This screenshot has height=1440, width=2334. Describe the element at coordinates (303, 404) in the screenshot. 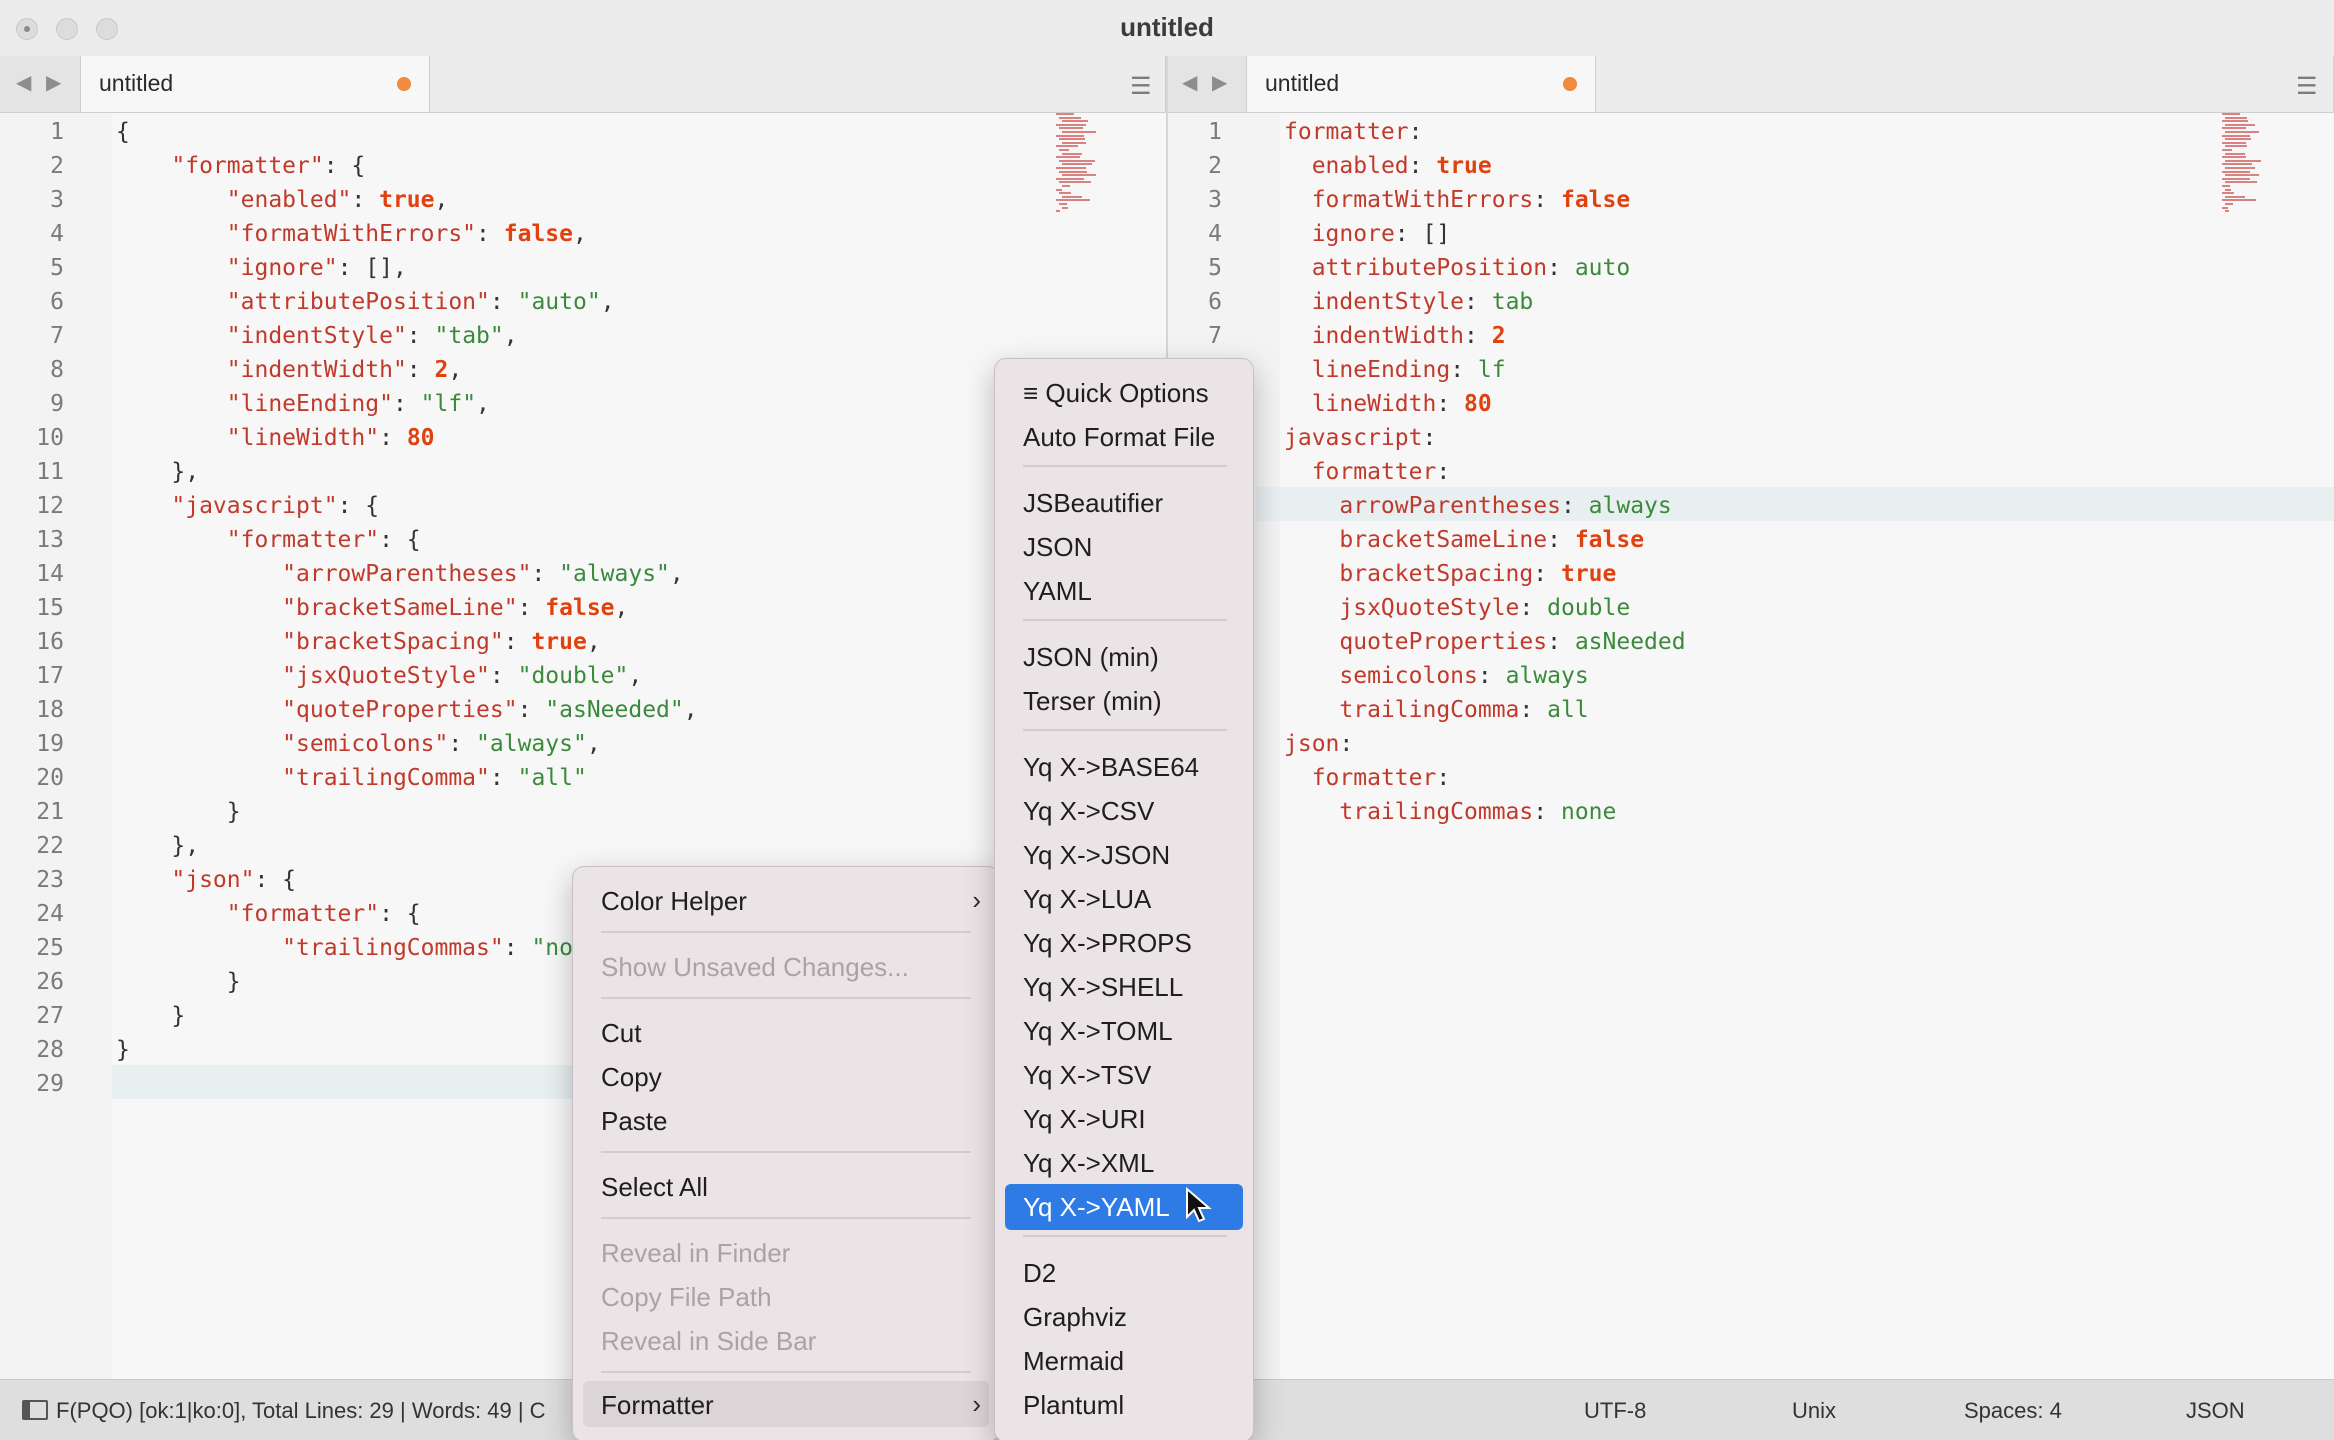

I see `code-line: "lineEnding": "lf",` at that location.